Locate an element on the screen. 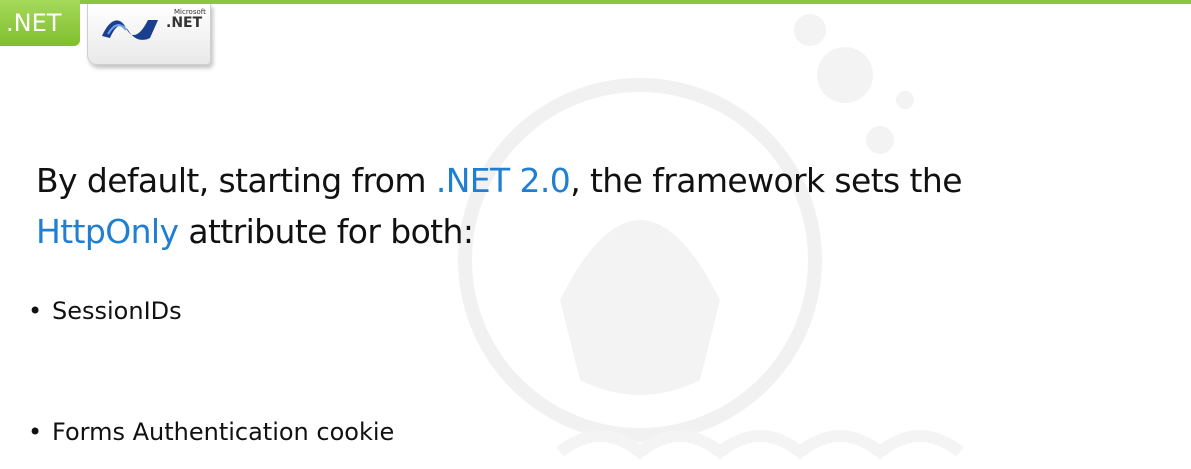 The height and width of the screenshot is (469, 1191). logo-net-text: .NET is located at coordinates (184, 23).